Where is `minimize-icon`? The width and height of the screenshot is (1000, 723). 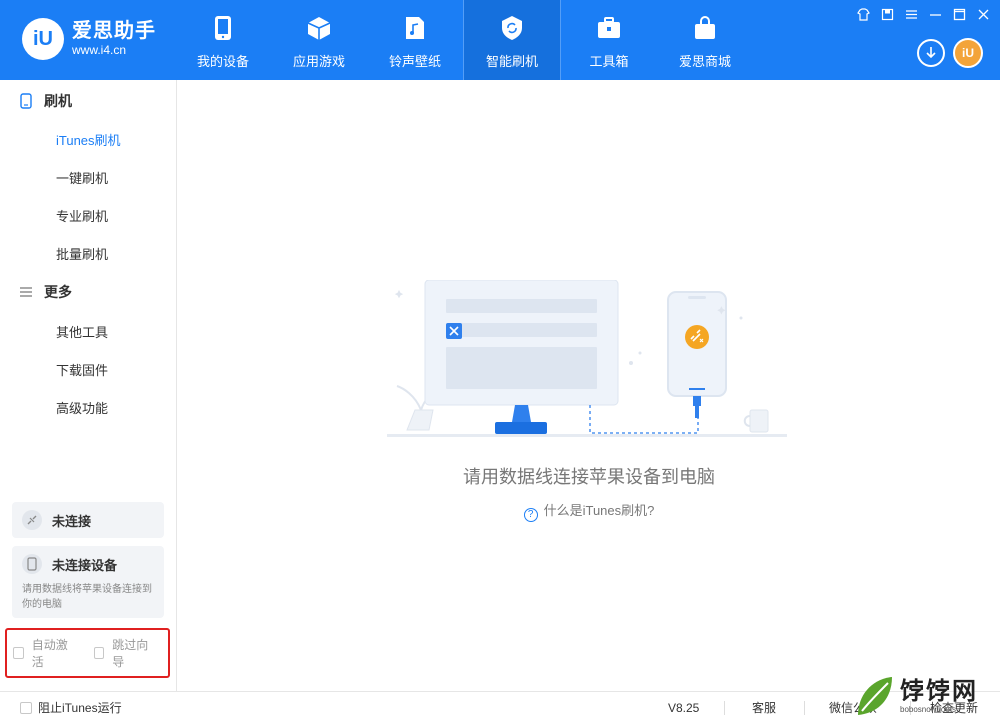
minimize-icon is located at coordinates (935, 15).